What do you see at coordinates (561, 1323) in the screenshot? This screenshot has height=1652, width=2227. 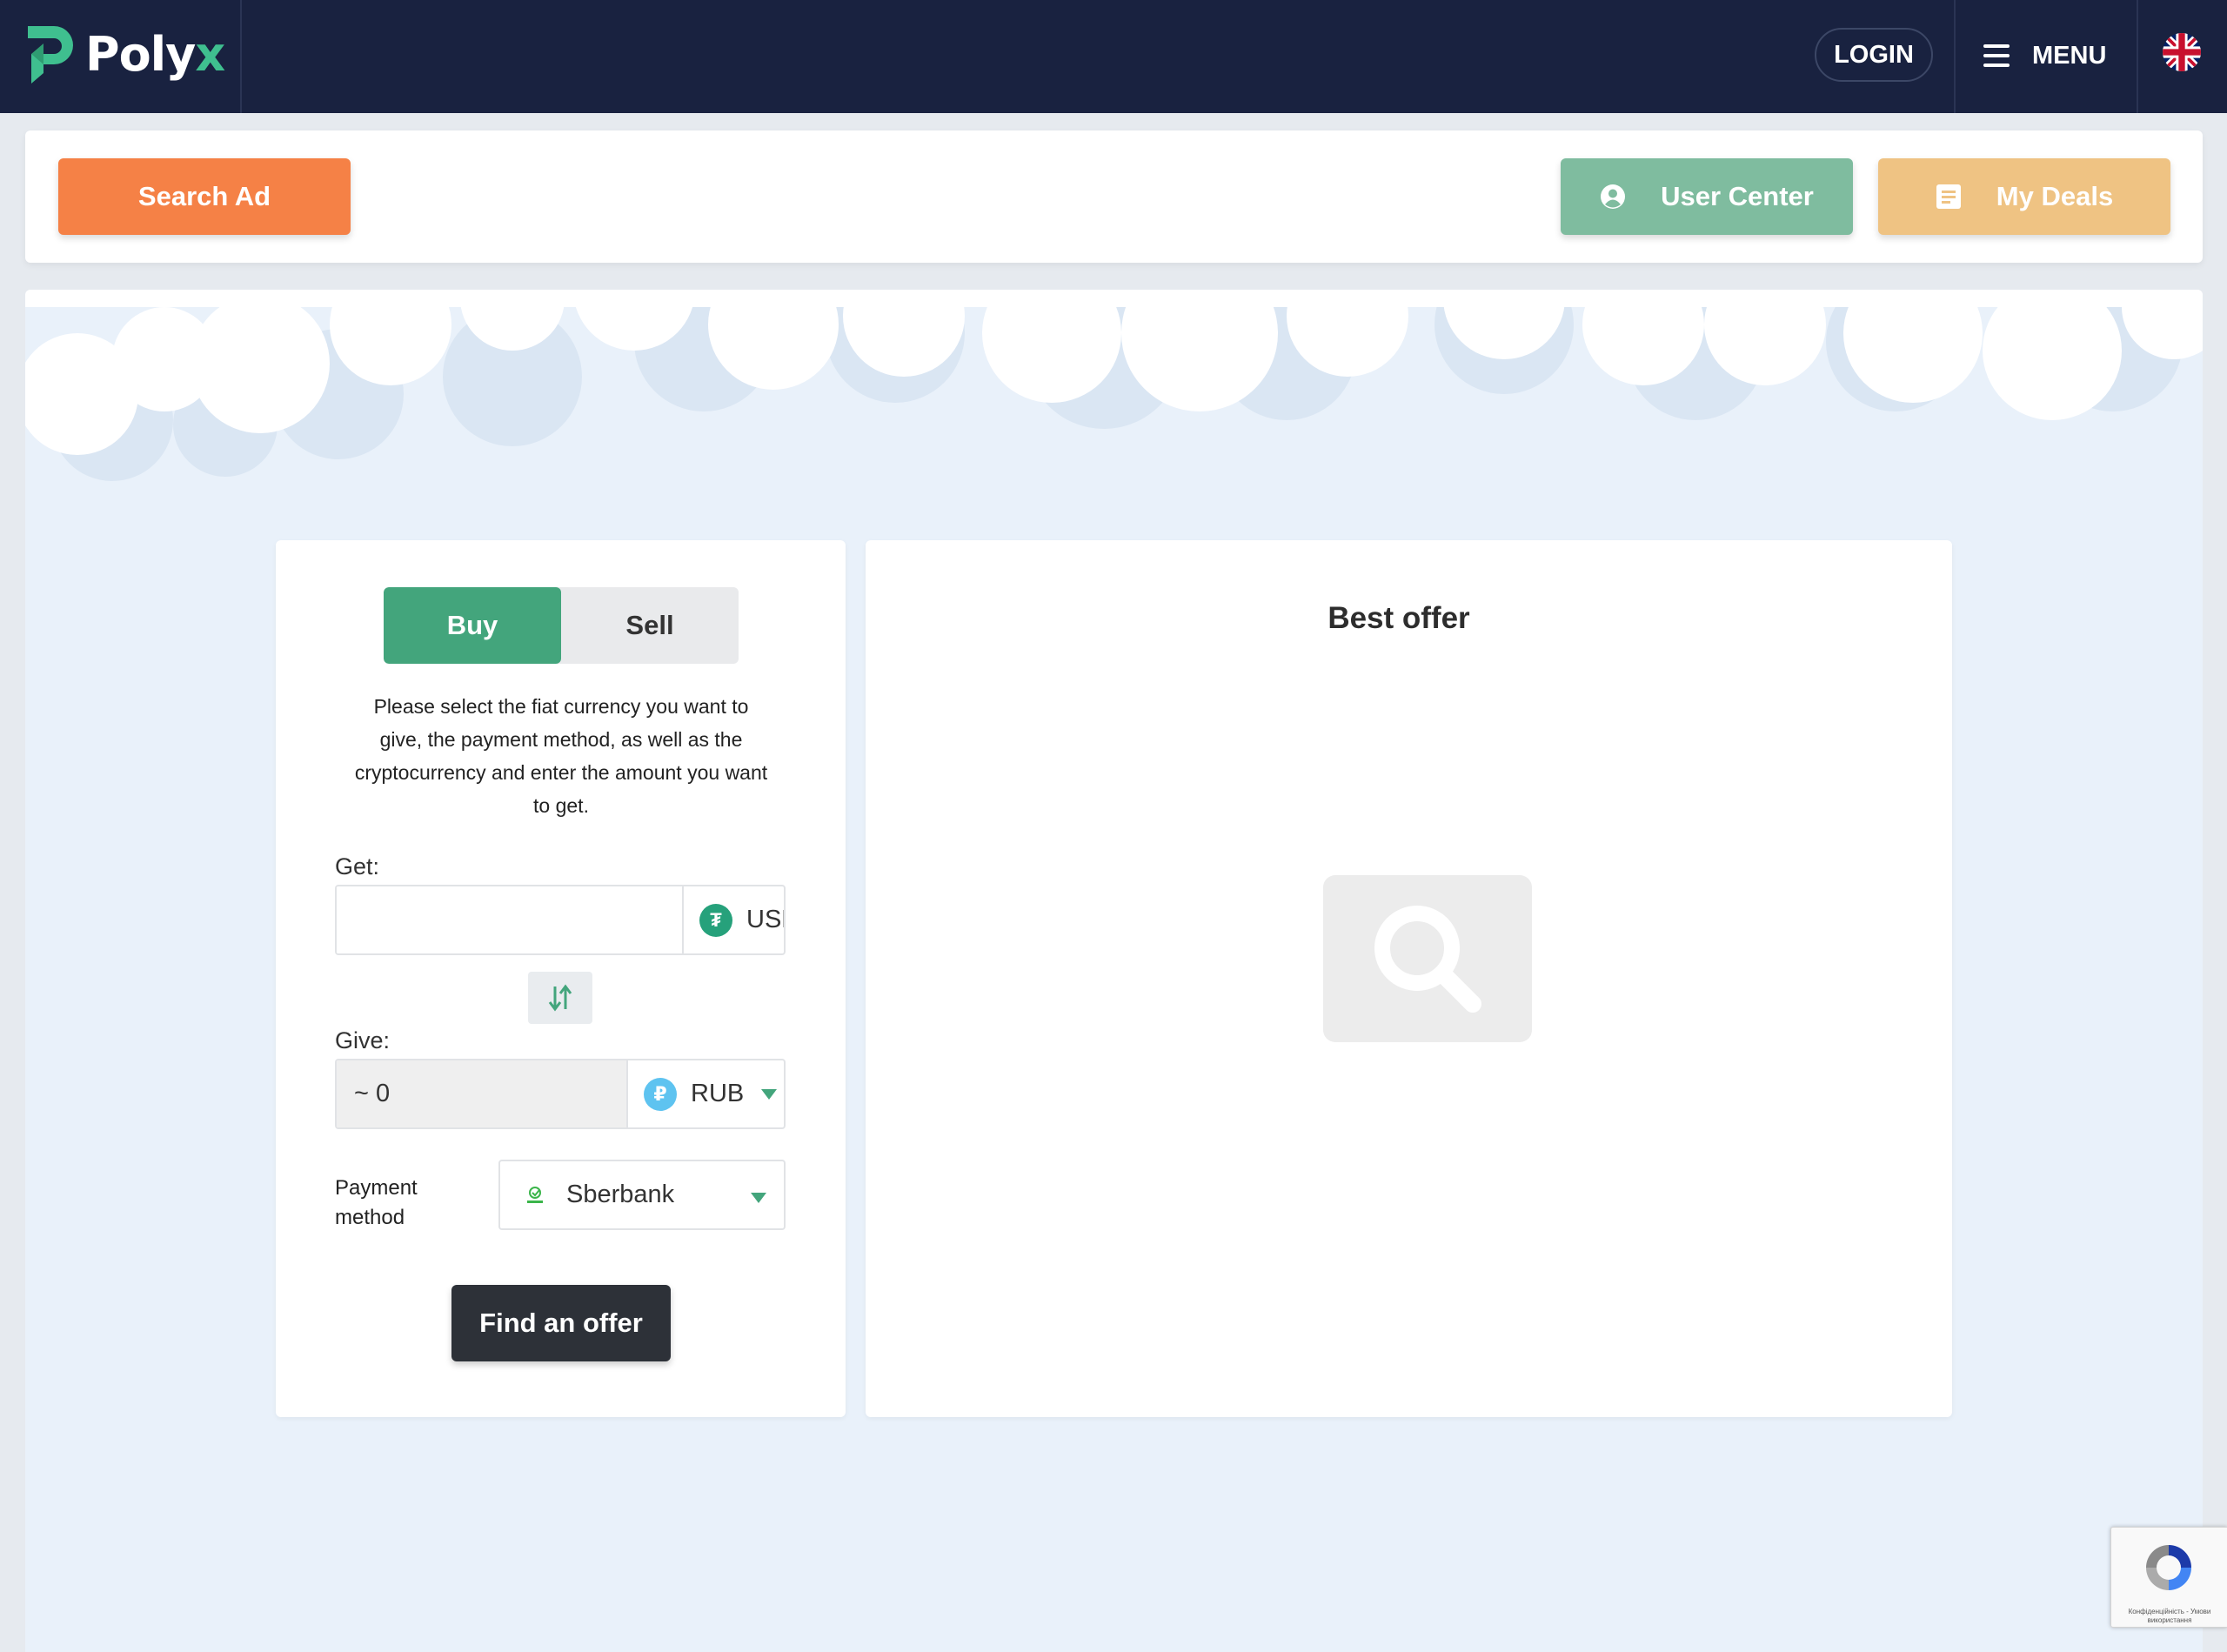 I see `find-offer-button: Find an offer` at bounding box center [561, 1323].